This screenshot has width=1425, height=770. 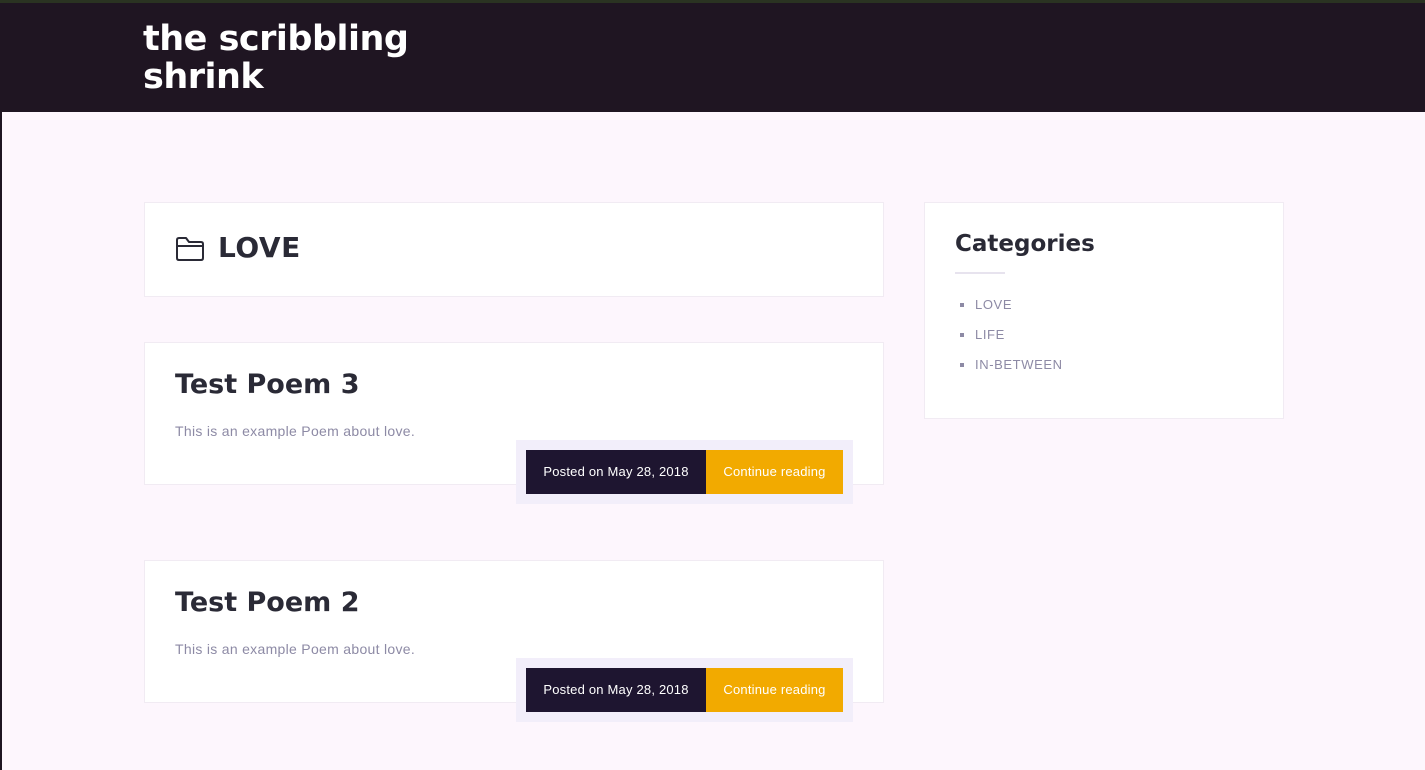 I want to click on category-item-life: LIFE, so click(x=1011, y=341).